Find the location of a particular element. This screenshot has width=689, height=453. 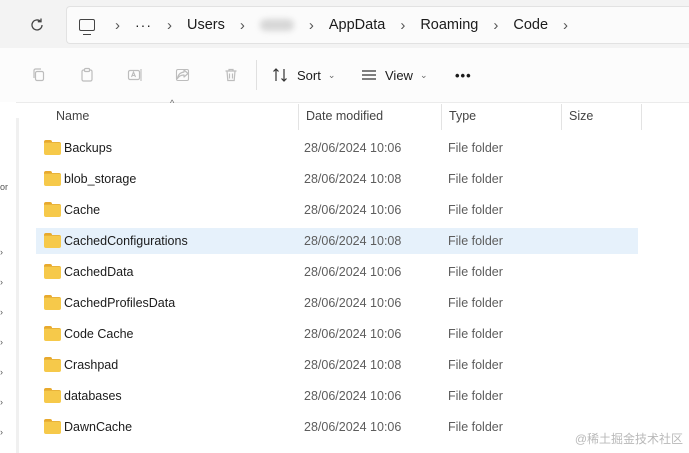

column-header-row: ^ Name Date modified Type Size is located at coordinates (355, 114).